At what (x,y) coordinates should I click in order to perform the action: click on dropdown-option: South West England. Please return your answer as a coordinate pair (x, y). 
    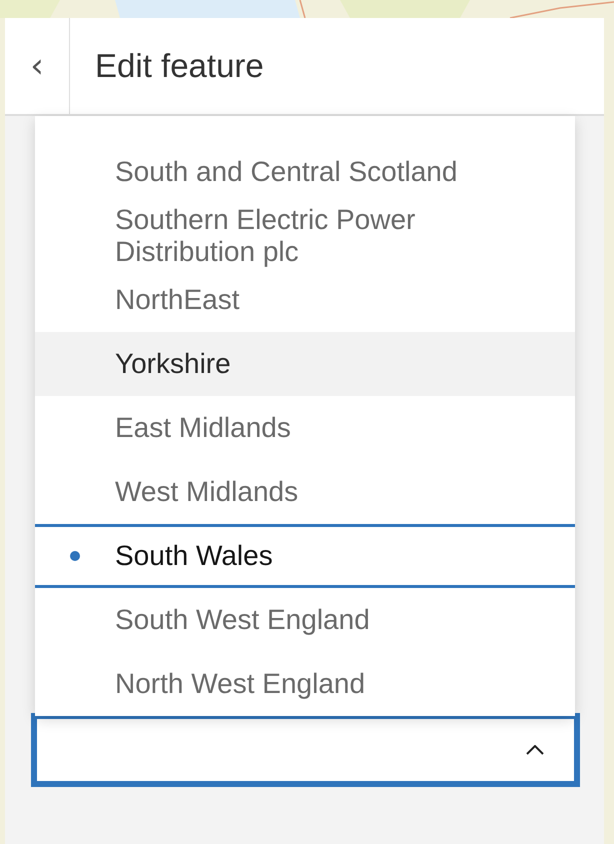
    Looking at the image, I should click on (305, 620).